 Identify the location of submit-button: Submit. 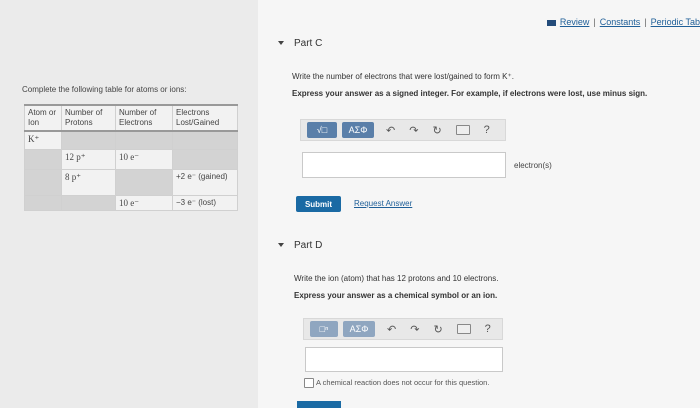
(318, 204).